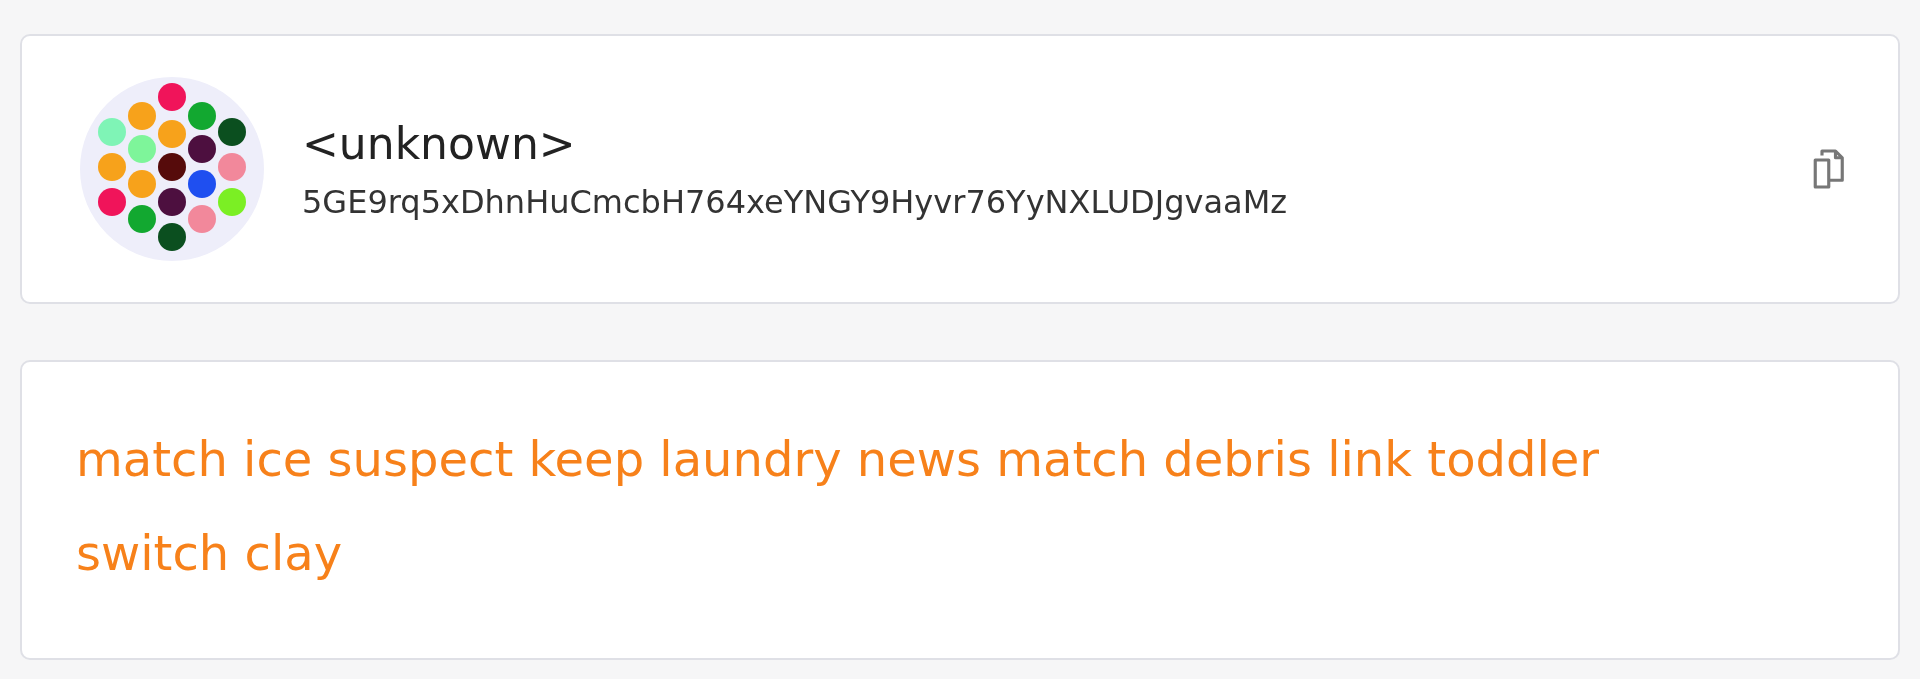 The width and height of the screenshot is (1920, 679). Describe the element at coordinates (795, 201) in the screenshot. I see `account-address: 5GE9rq5xDhnHuCmcbH764xeYNGY9Hyvr76YyNXLUDJgvaaMz` at that location.